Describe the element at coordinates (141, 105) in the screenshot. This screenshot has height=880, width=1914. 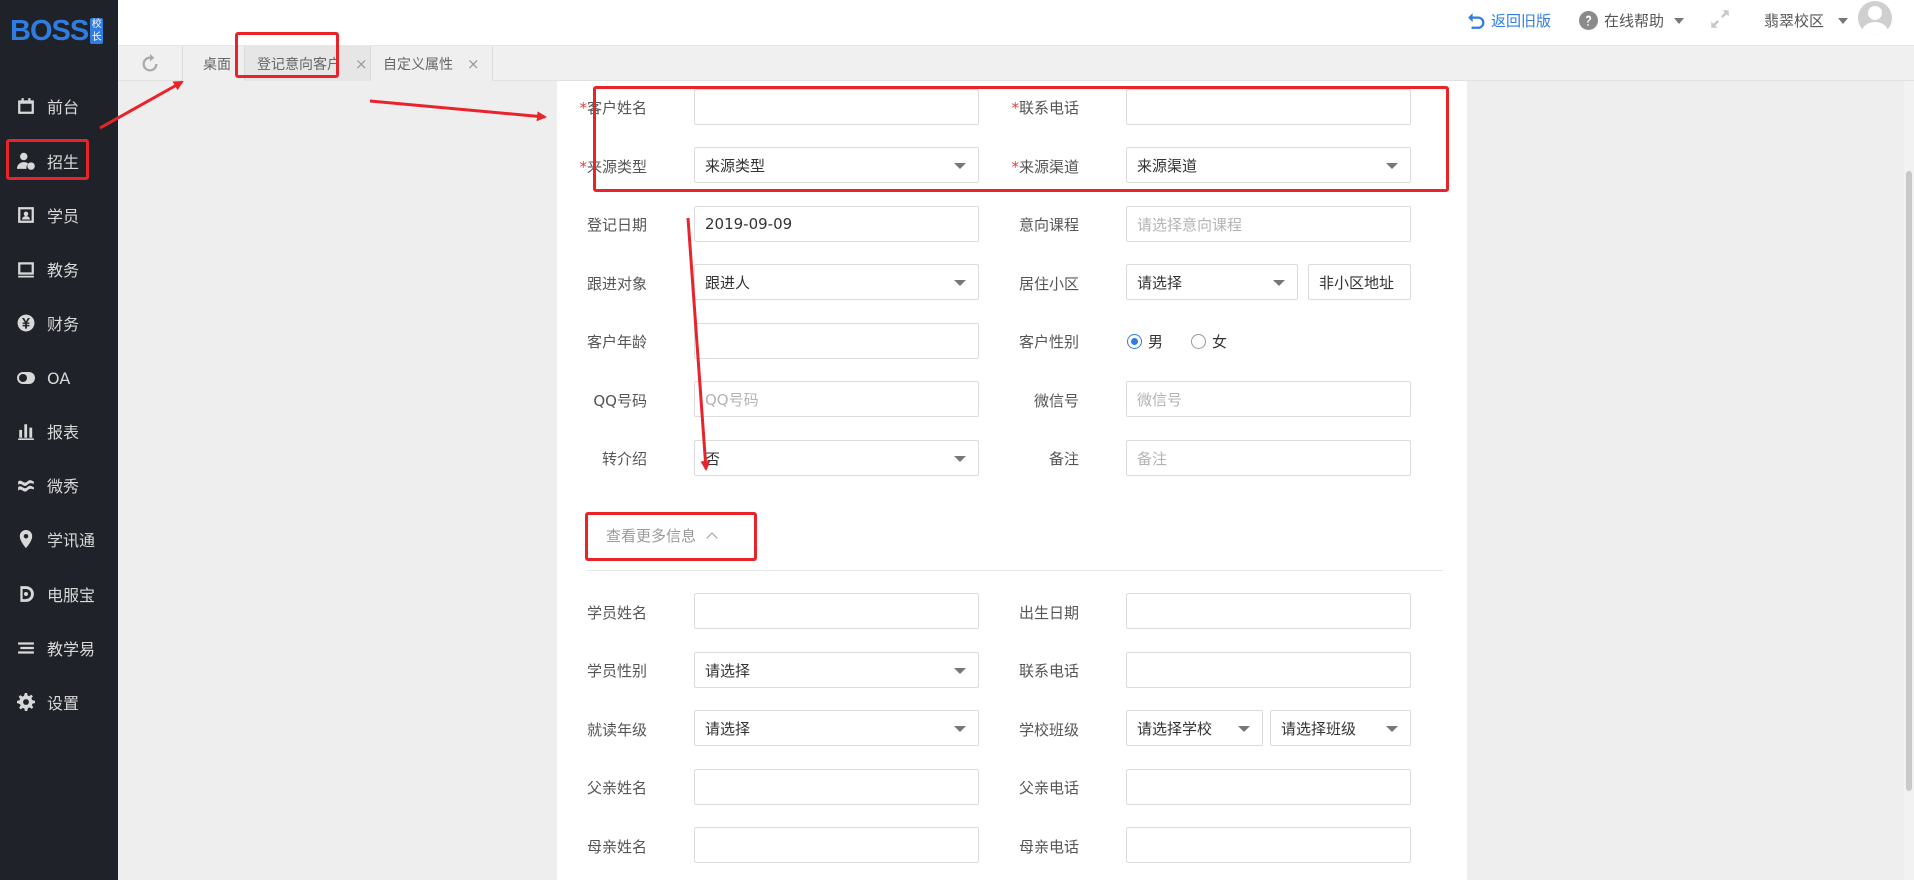
I see `arrow-sidebar-to-tab` at that location.